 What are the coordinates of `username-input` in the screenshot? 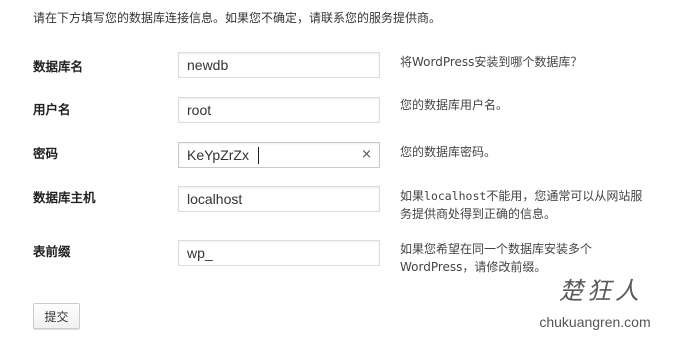 It's located at (269, 110).